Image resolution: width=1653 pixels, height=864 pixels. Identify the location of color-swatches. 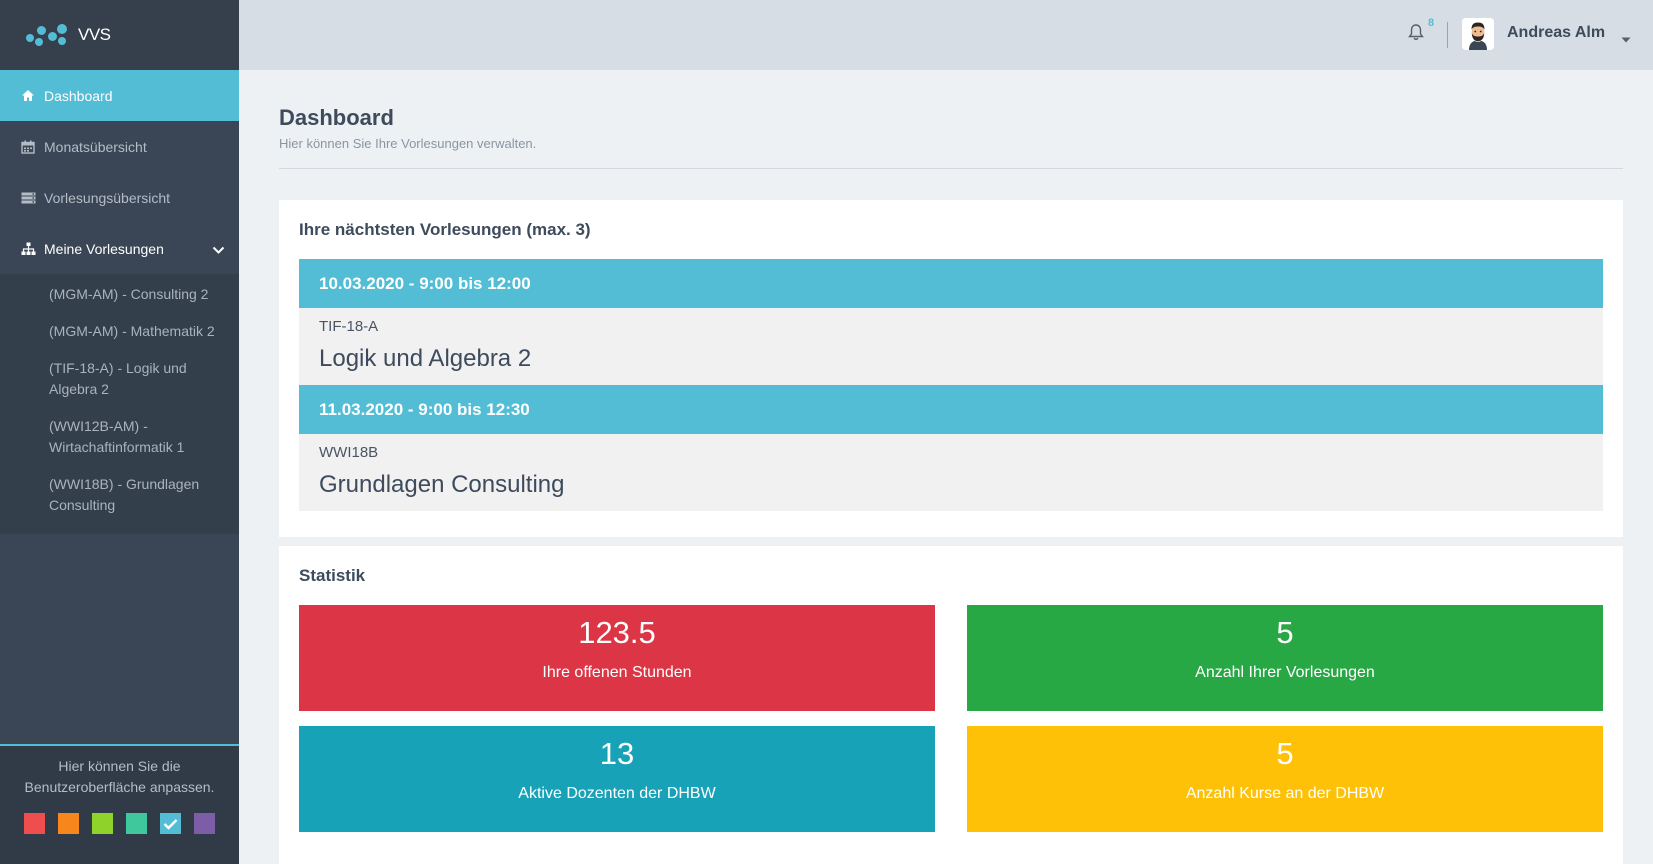
(119, 823).